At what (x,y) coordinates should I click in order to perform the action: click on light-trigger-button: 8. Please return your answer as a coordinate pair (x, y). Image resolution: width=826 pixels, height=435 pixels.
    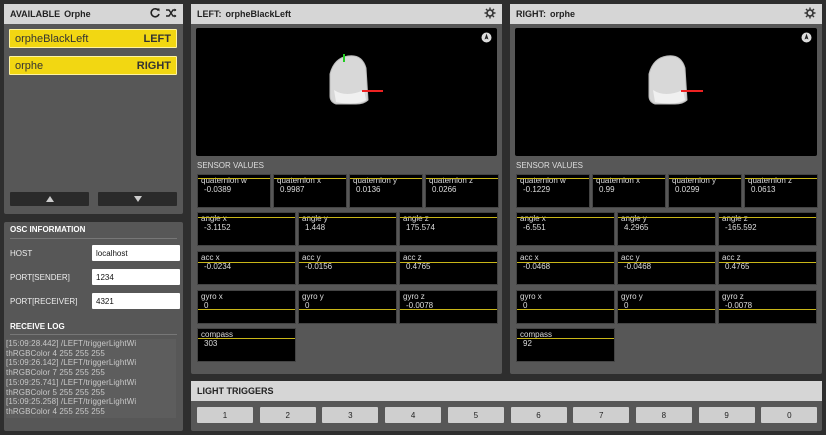
    Looking at the image, I should click on (663, 415).